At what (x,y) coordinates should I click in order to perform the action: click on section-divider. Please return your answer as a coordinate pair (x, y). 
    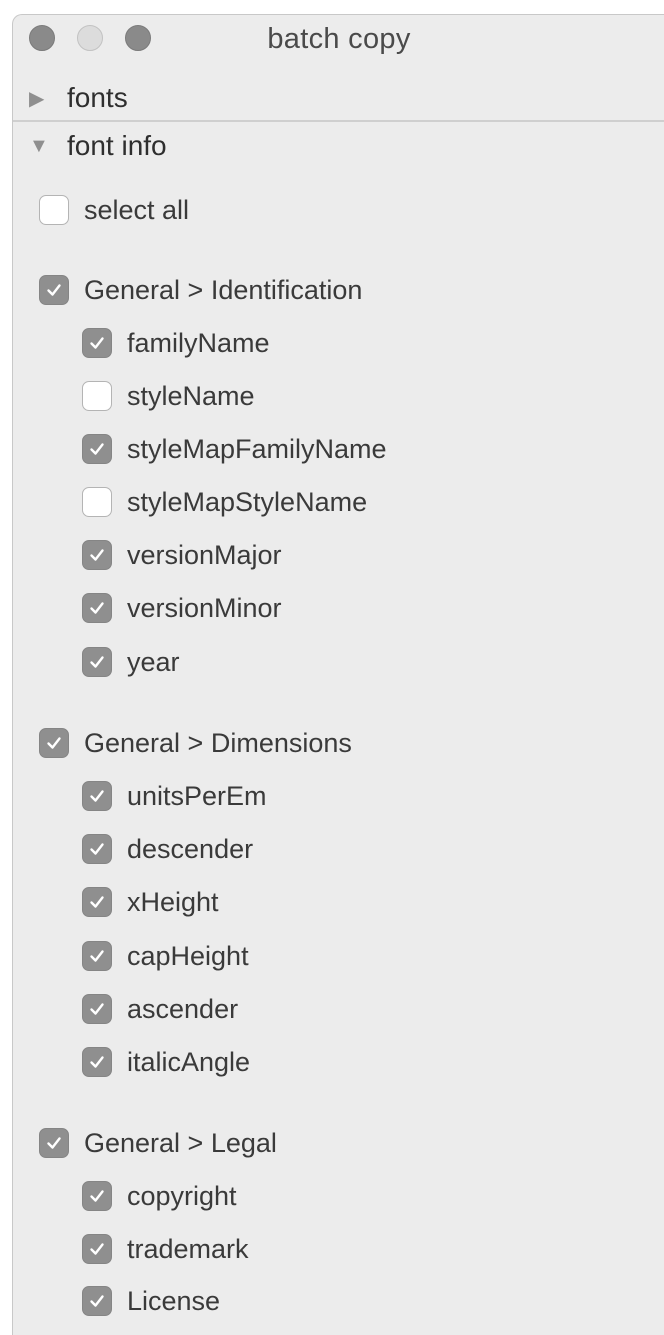
    Looking at the image, I should click on (338, 121).